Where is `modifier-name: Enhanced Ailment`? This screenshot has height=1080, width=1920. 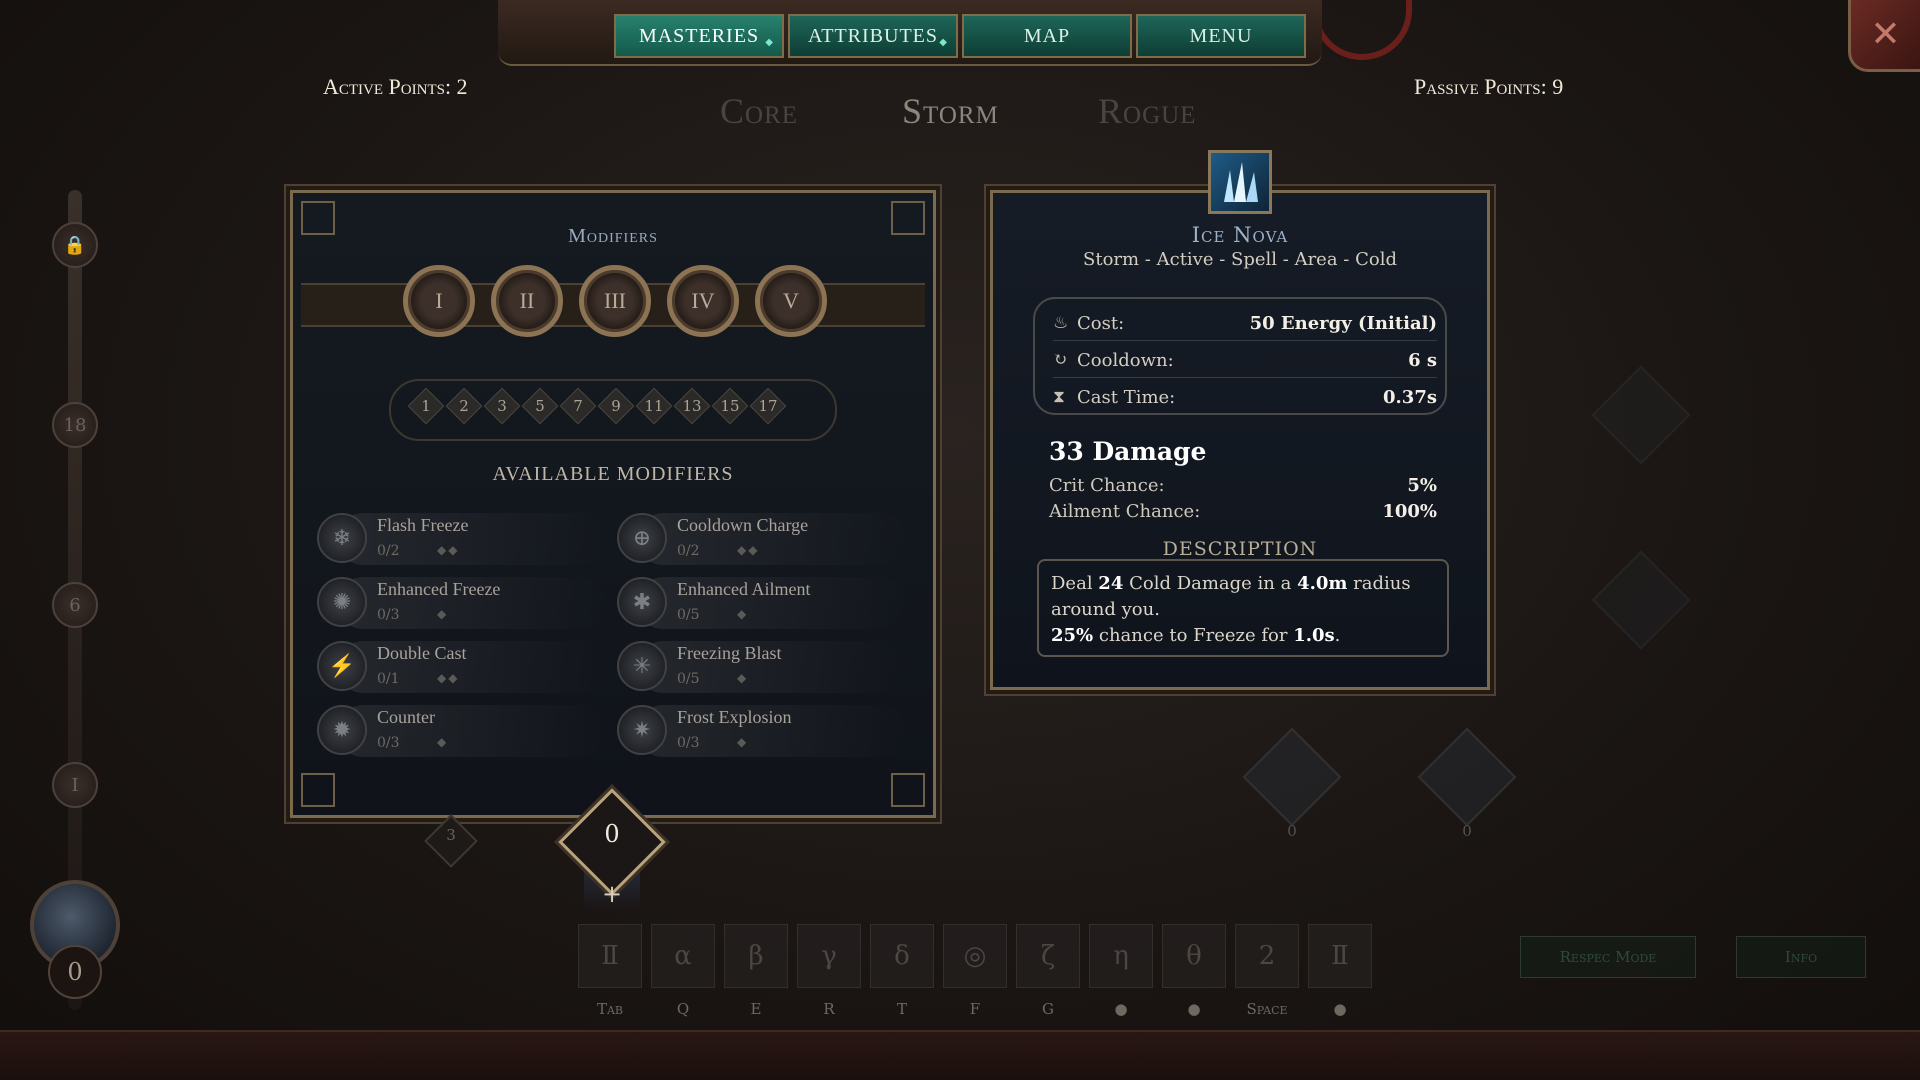
modifier-name: Enhanced Ailment is located at coordinates (744, 589).